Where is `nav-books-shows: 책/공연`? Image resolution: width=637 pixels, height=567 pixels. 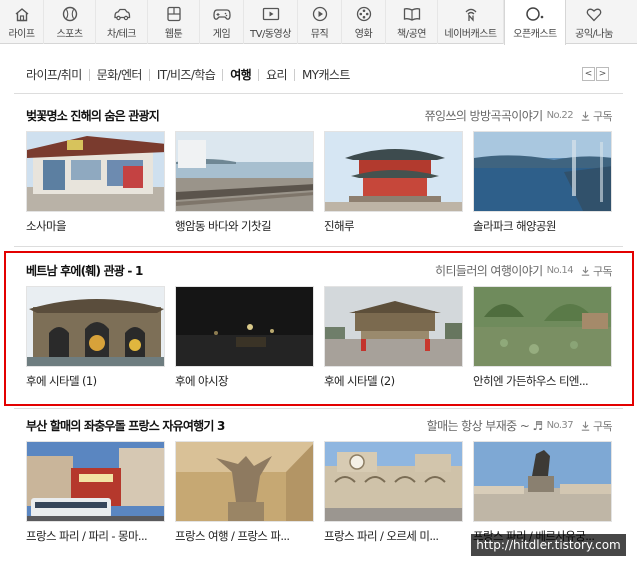 nav-books-shows: 책/공연 is located at coordinates (412, 22).